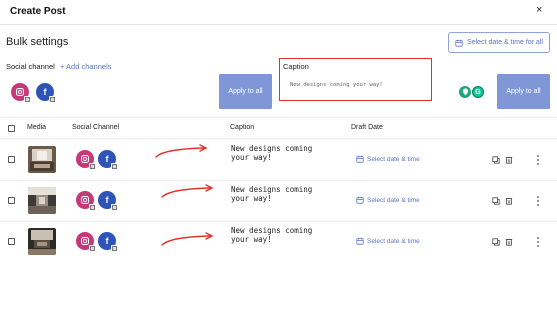 Image resolution: width=557 pixels, height=311 pixels. I want to click on select-all-checkbox, so click(11, 128).